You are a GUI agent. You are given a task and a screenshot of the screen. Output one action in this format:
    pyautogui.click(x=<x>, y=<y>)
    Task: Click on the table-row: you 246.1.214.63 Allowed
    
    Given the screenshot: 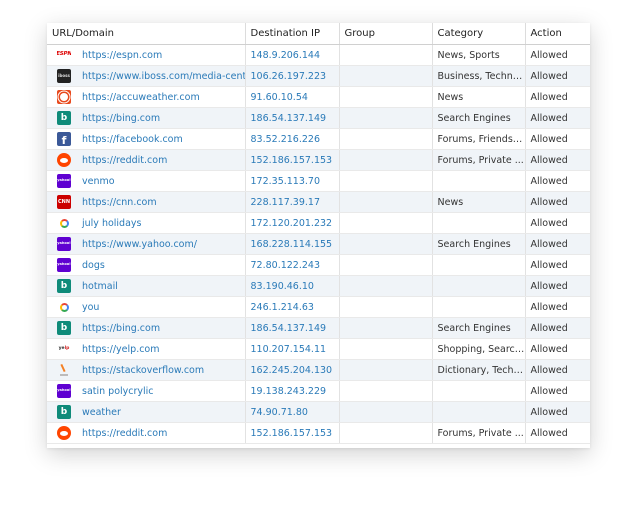 What is the action you would take?
    pyautogui.click(x=318, y=307)
    